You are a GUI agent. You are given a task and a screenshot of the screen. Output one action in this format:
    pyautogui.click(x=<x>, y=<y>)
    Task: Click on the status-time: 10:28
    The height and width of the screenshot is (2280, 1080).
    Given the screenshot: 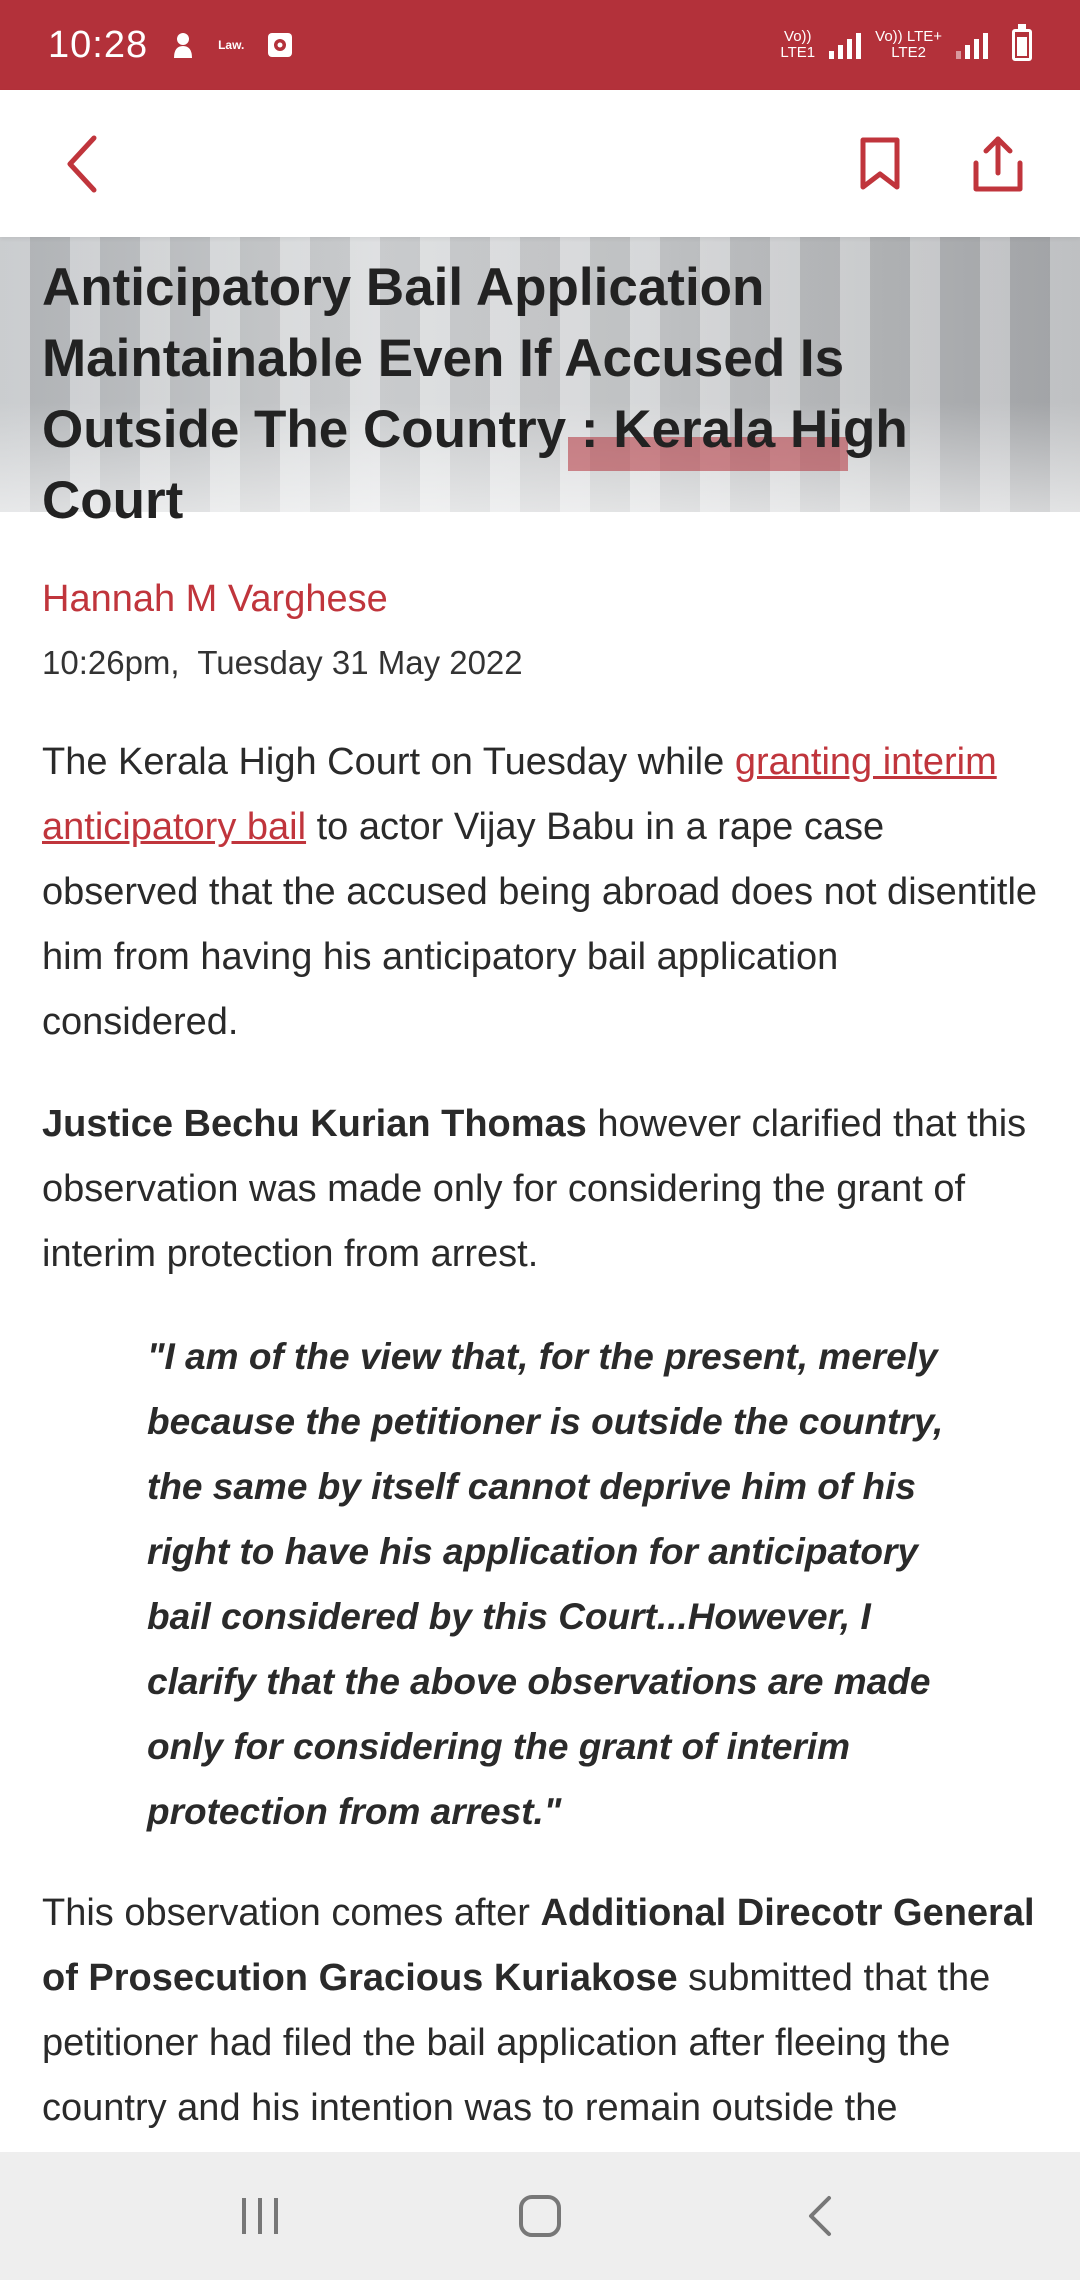 What is the action you would take?
    pyautogui.click(x=98, y=44)
    